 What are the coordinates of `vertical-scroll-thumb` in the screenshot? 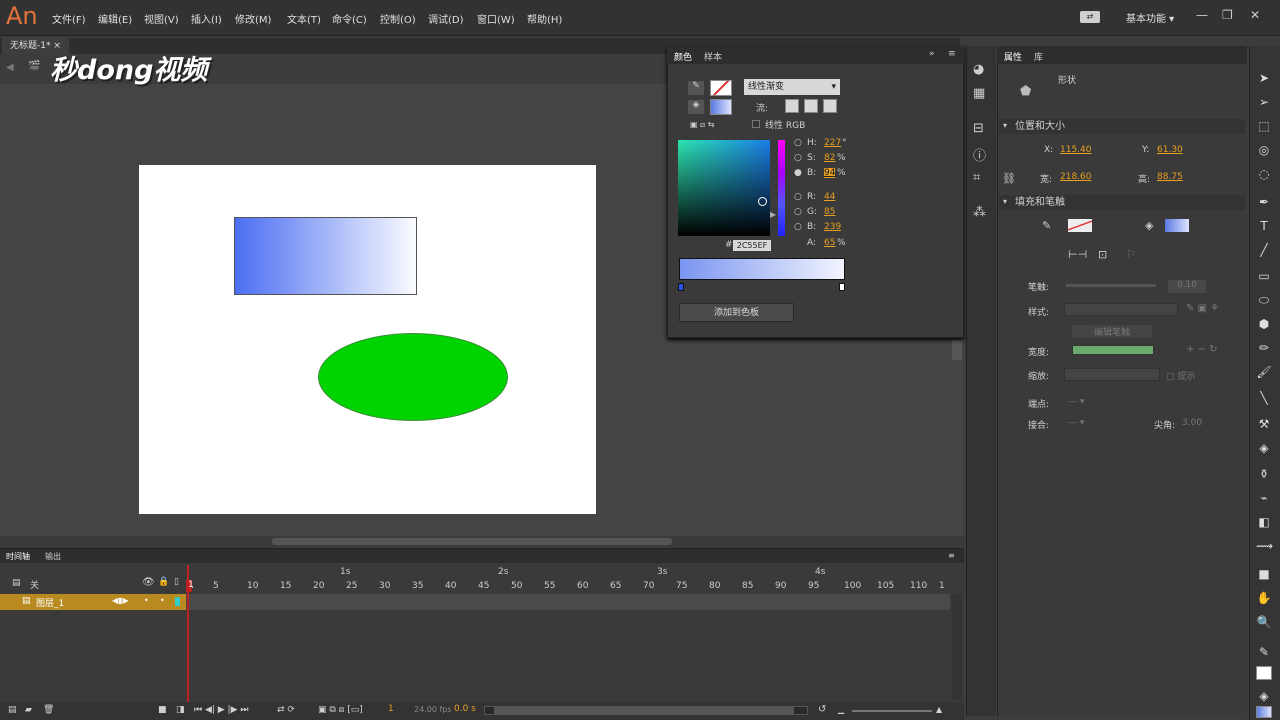 It's located at (957, 350).